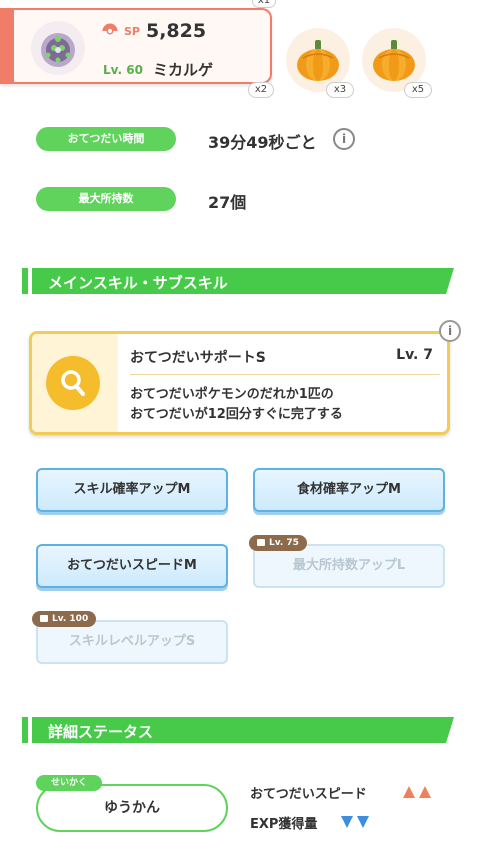 This screenshot has height=850, width=480. Describe the element at coordinates (110, 31) in the screenshot. I see `pokeball-icon` at that location.